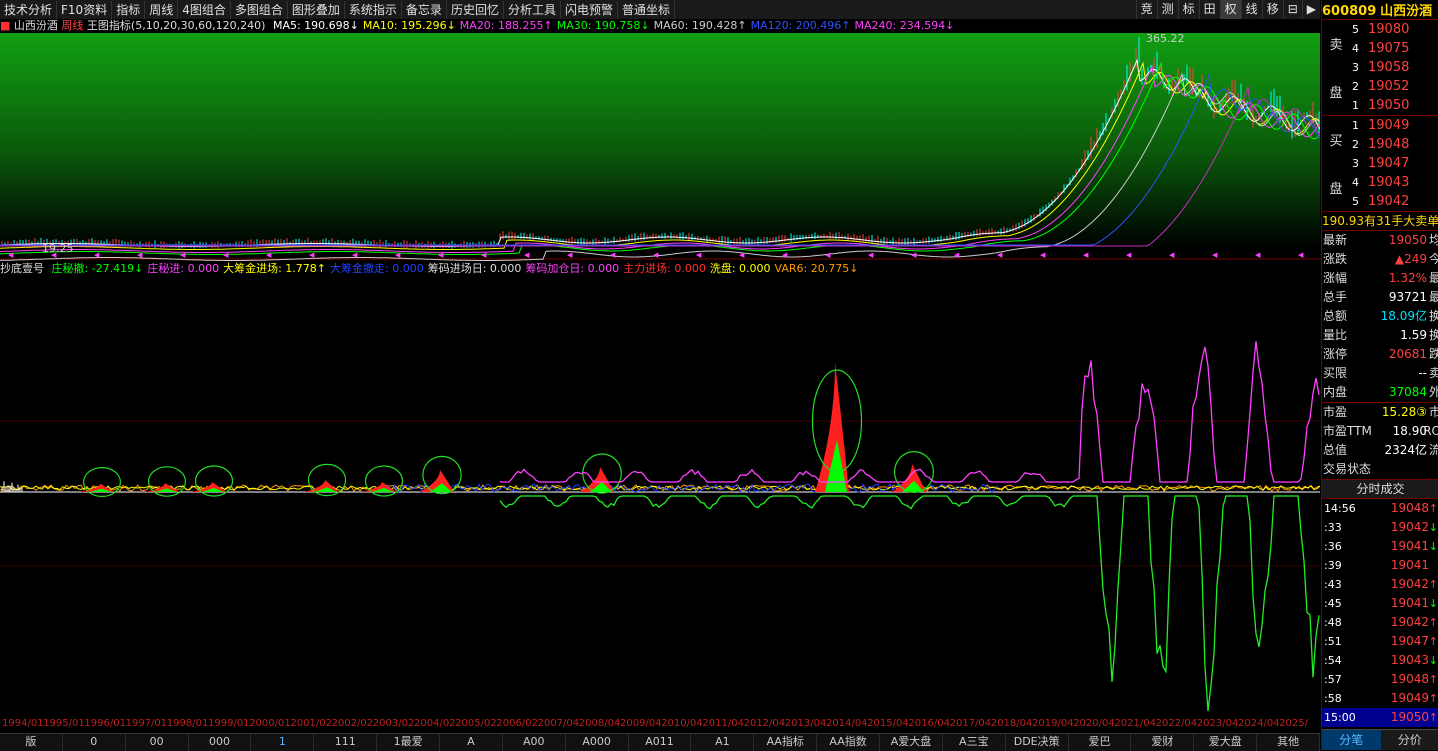 The image size is (1438, 751). I want to click on toolbar-right-item-8: ▶, so click(1311, 9).